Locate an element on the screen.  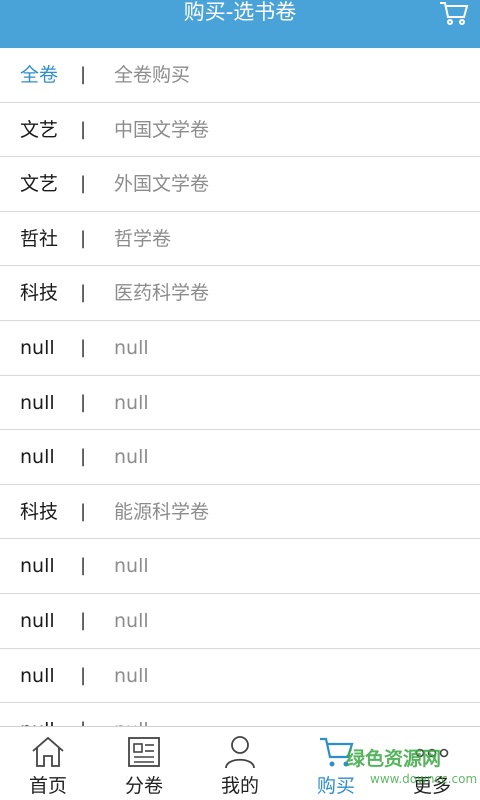
list-item: 全卷 | 全卷购买 is located at coordinates (240, 75).